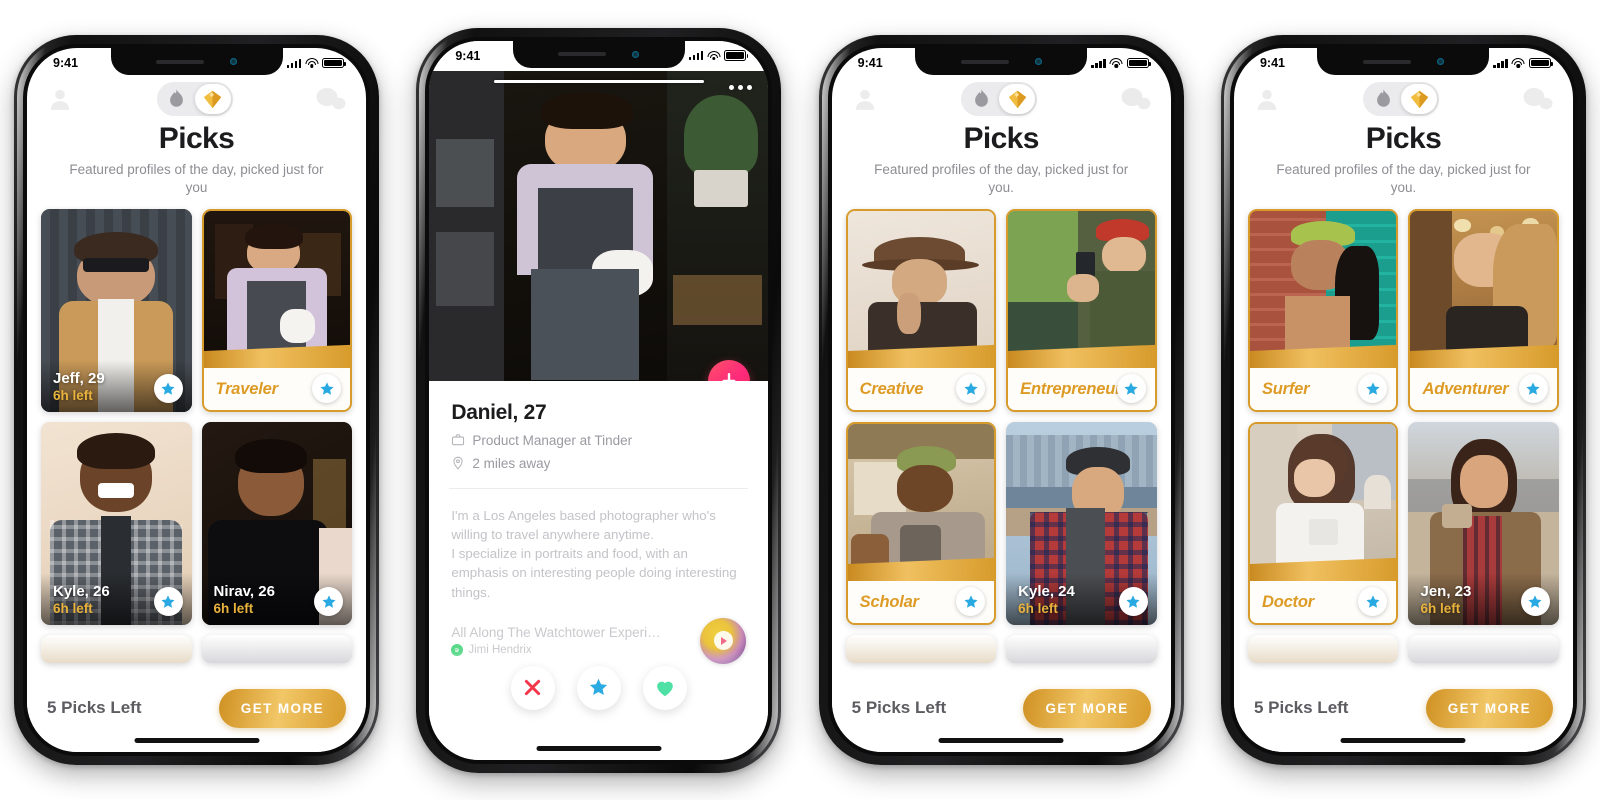  What do you see at coordinates (1287, 601) in the screenshot?
I see `pick-badge-label: Doctor` at bounding box center [1287, 601].